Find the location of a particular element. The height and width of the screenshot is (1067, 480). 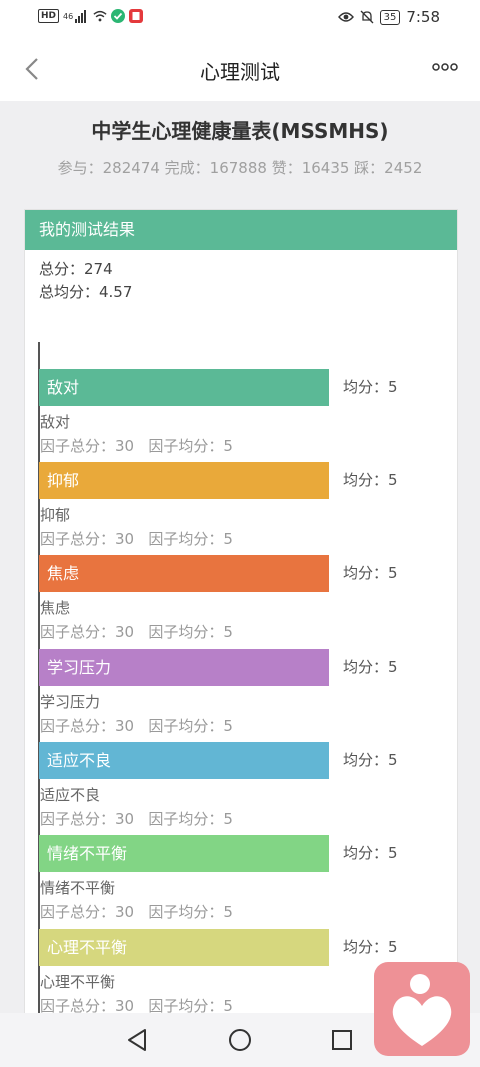

signal-label: 46 is located at coordinates (68, 16).